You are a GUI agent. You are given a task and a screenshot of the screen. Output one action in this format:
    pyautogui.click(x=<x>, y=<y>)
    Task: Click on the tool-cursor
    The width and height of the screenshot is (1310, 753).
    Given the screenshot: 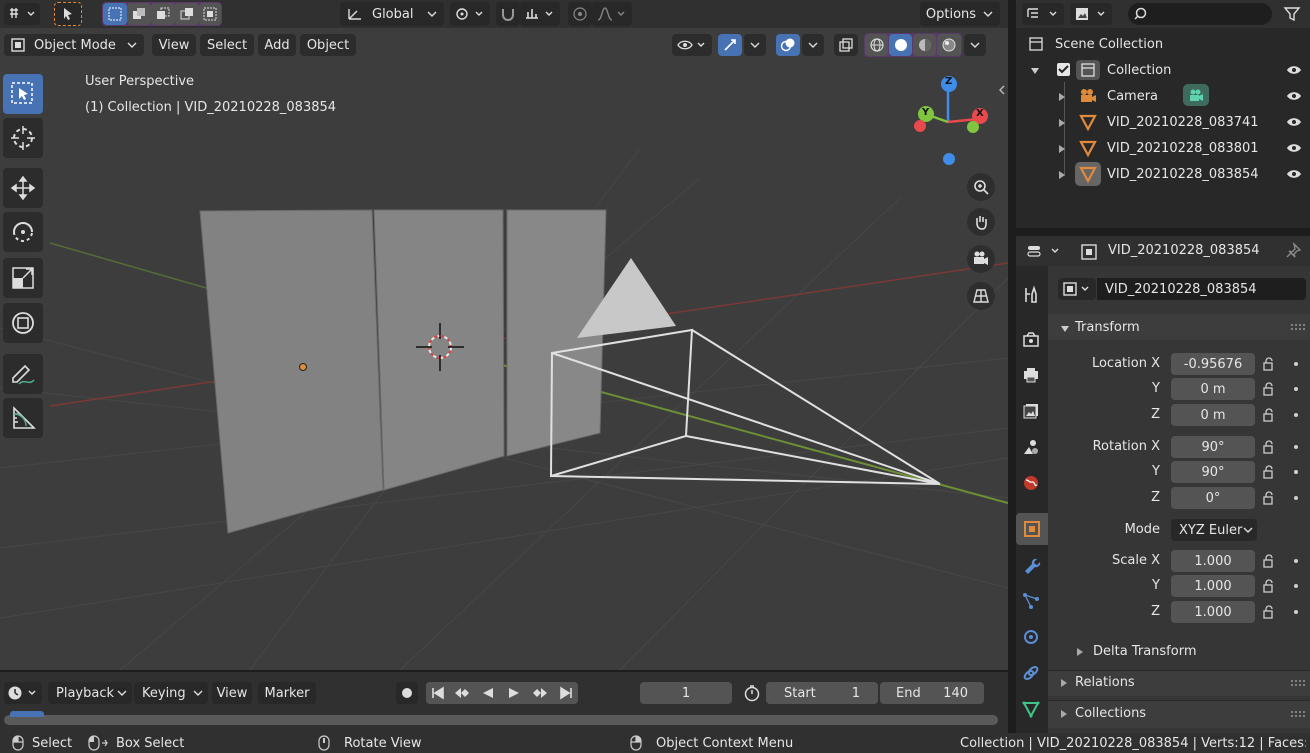 What is the action you would take?
    pyautogui.click(x=23, y=138)
    